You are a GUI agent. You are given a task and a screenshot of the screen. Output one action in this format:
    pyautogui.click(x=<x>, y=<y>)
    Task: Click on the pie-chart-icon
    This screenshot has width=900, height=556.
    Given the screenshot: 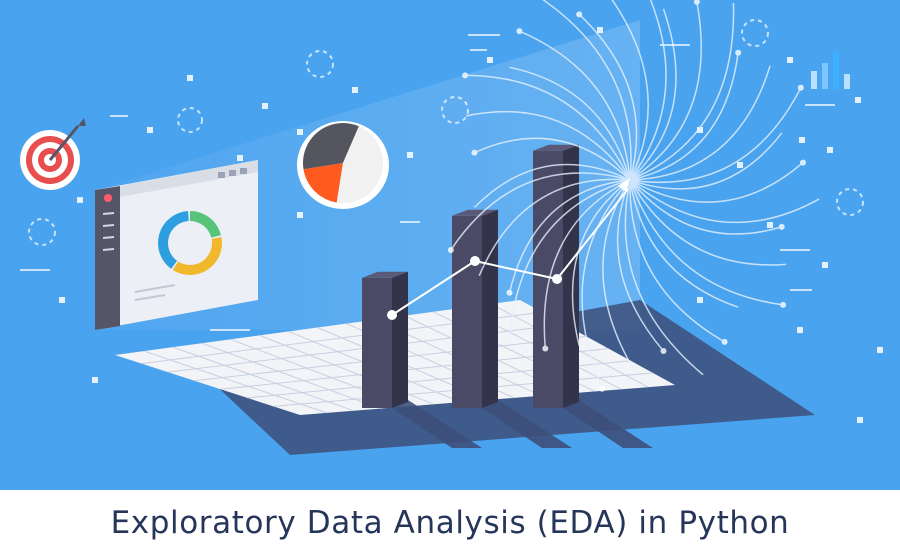 What is the action you would take?
    pyautogui.click(x=343, y=165)
    